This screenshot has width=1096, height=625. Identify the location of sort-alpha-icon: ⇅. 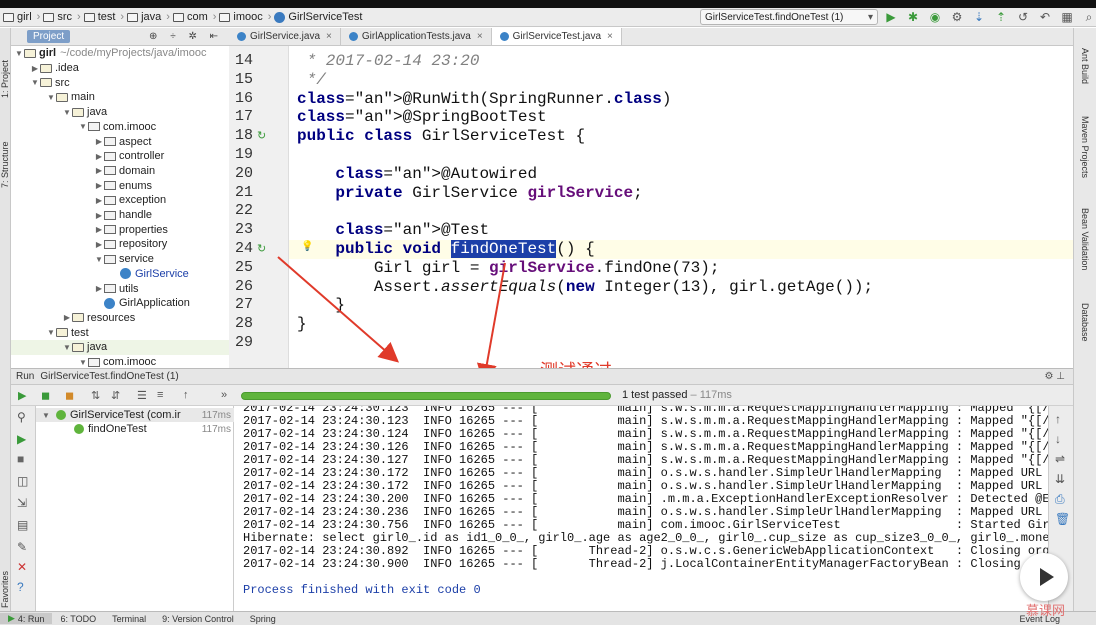
(95, 395).